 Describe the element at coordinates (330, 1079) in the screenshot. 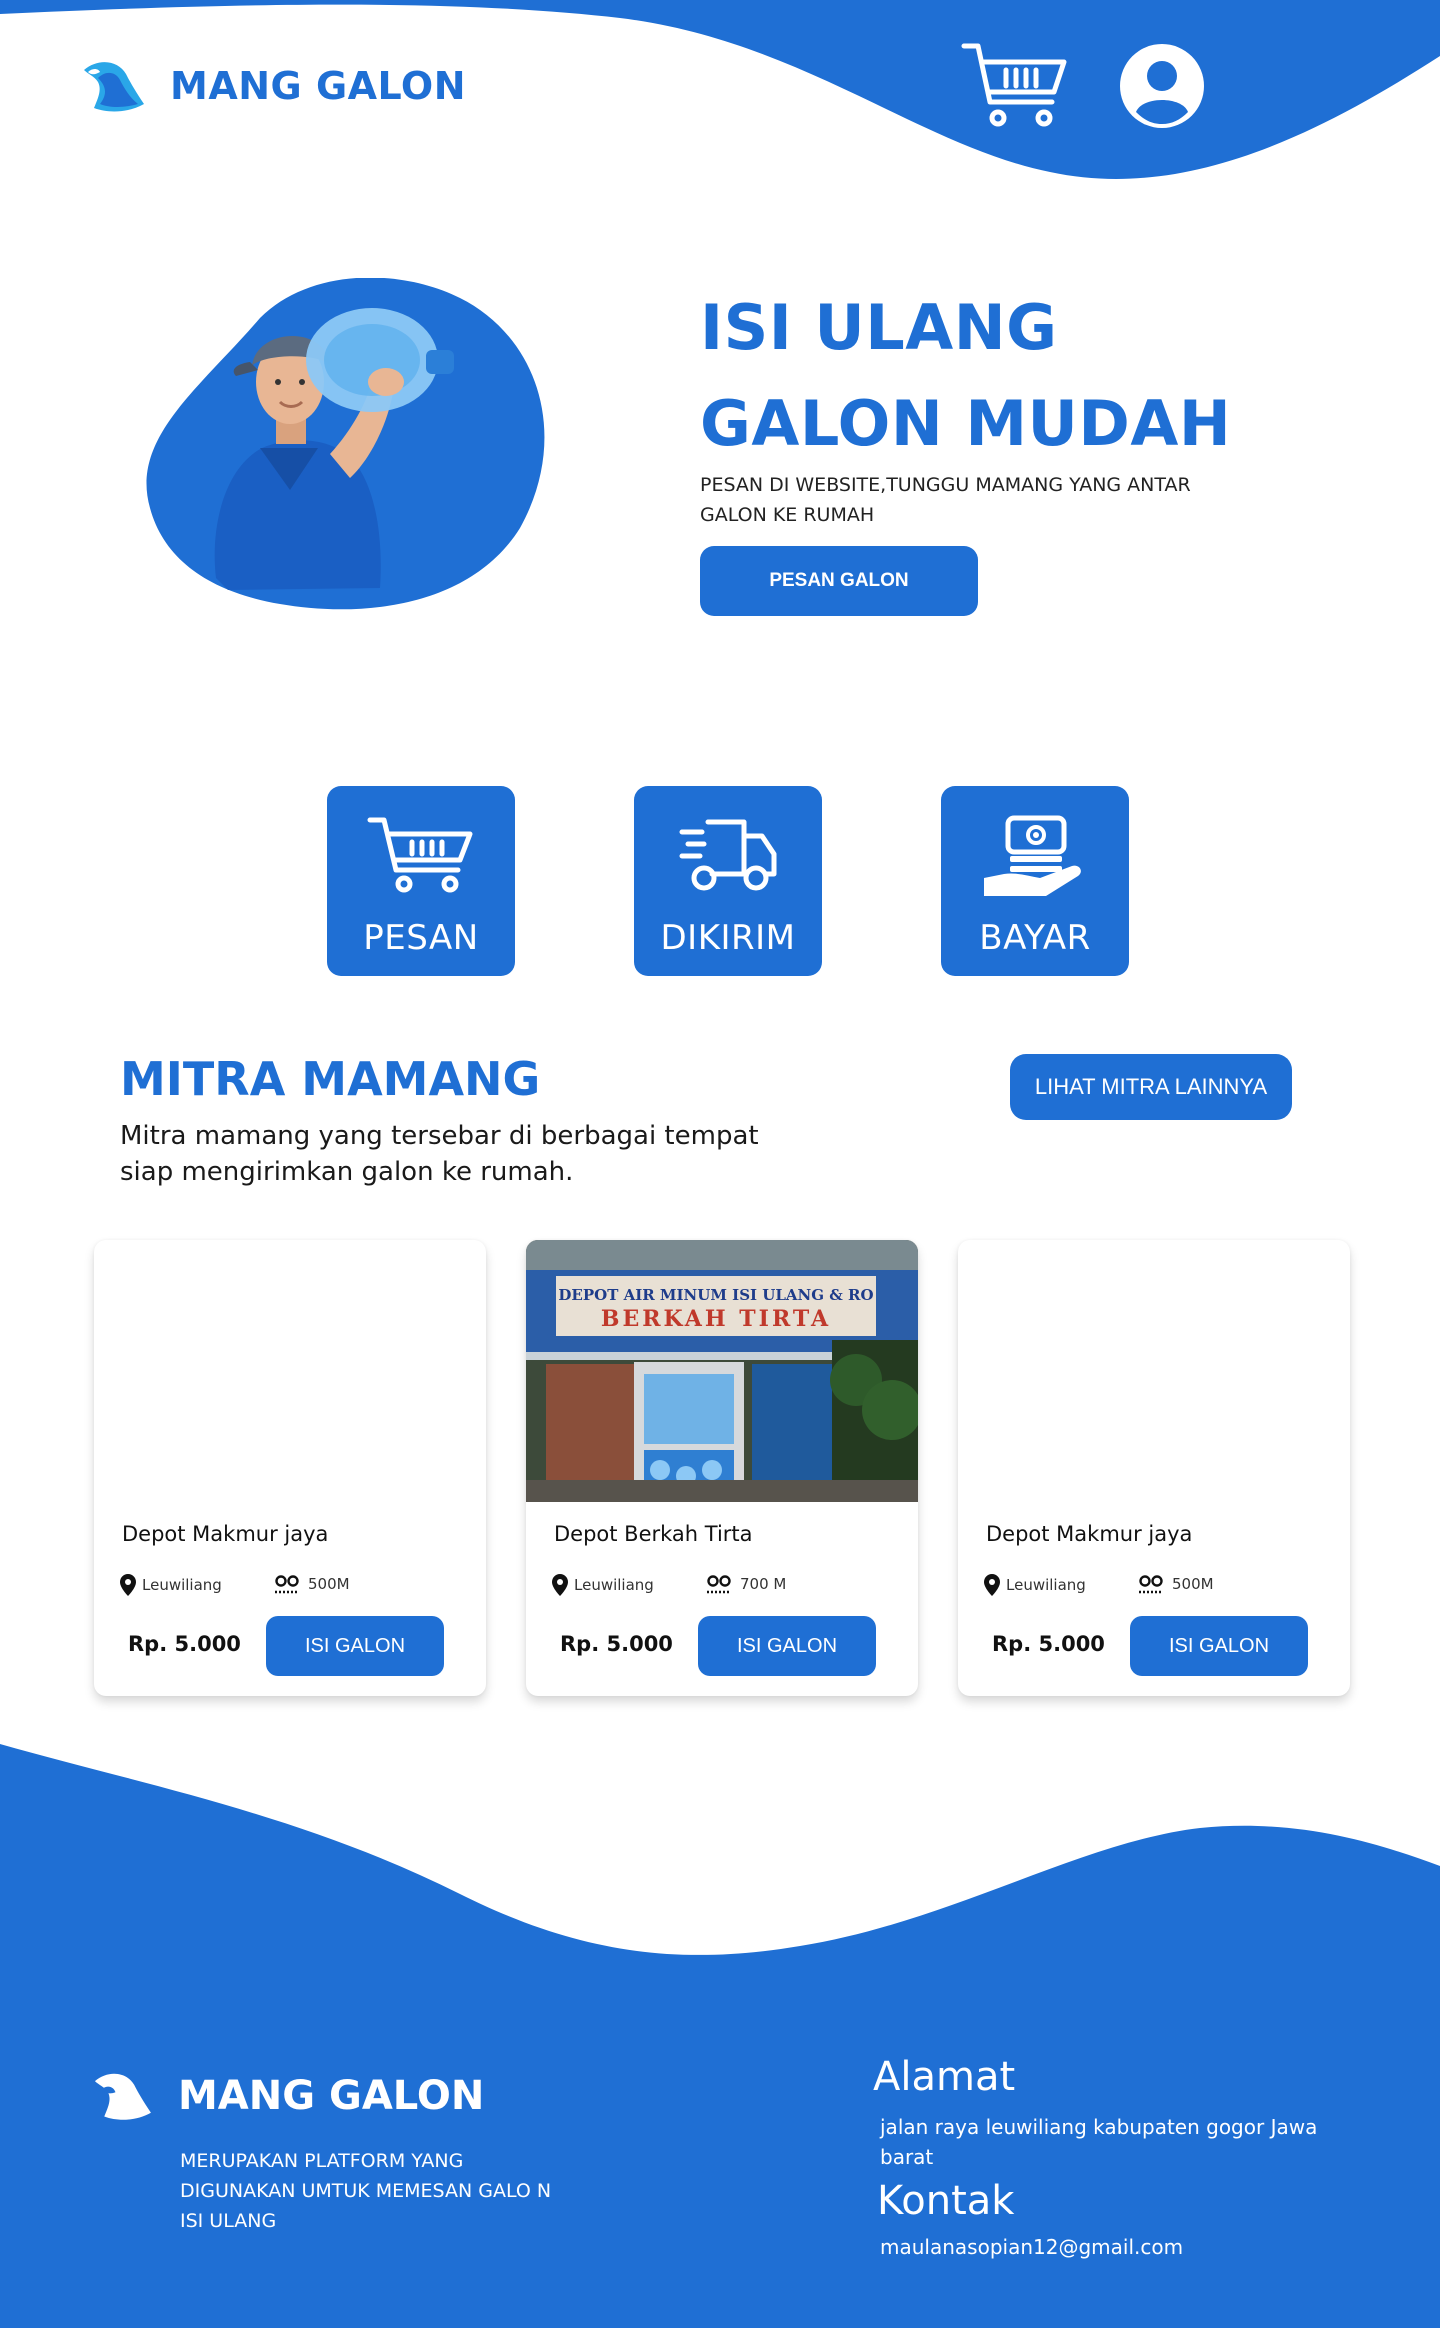

I see `mitra-section-title: MITRA MAMANG` at that location.